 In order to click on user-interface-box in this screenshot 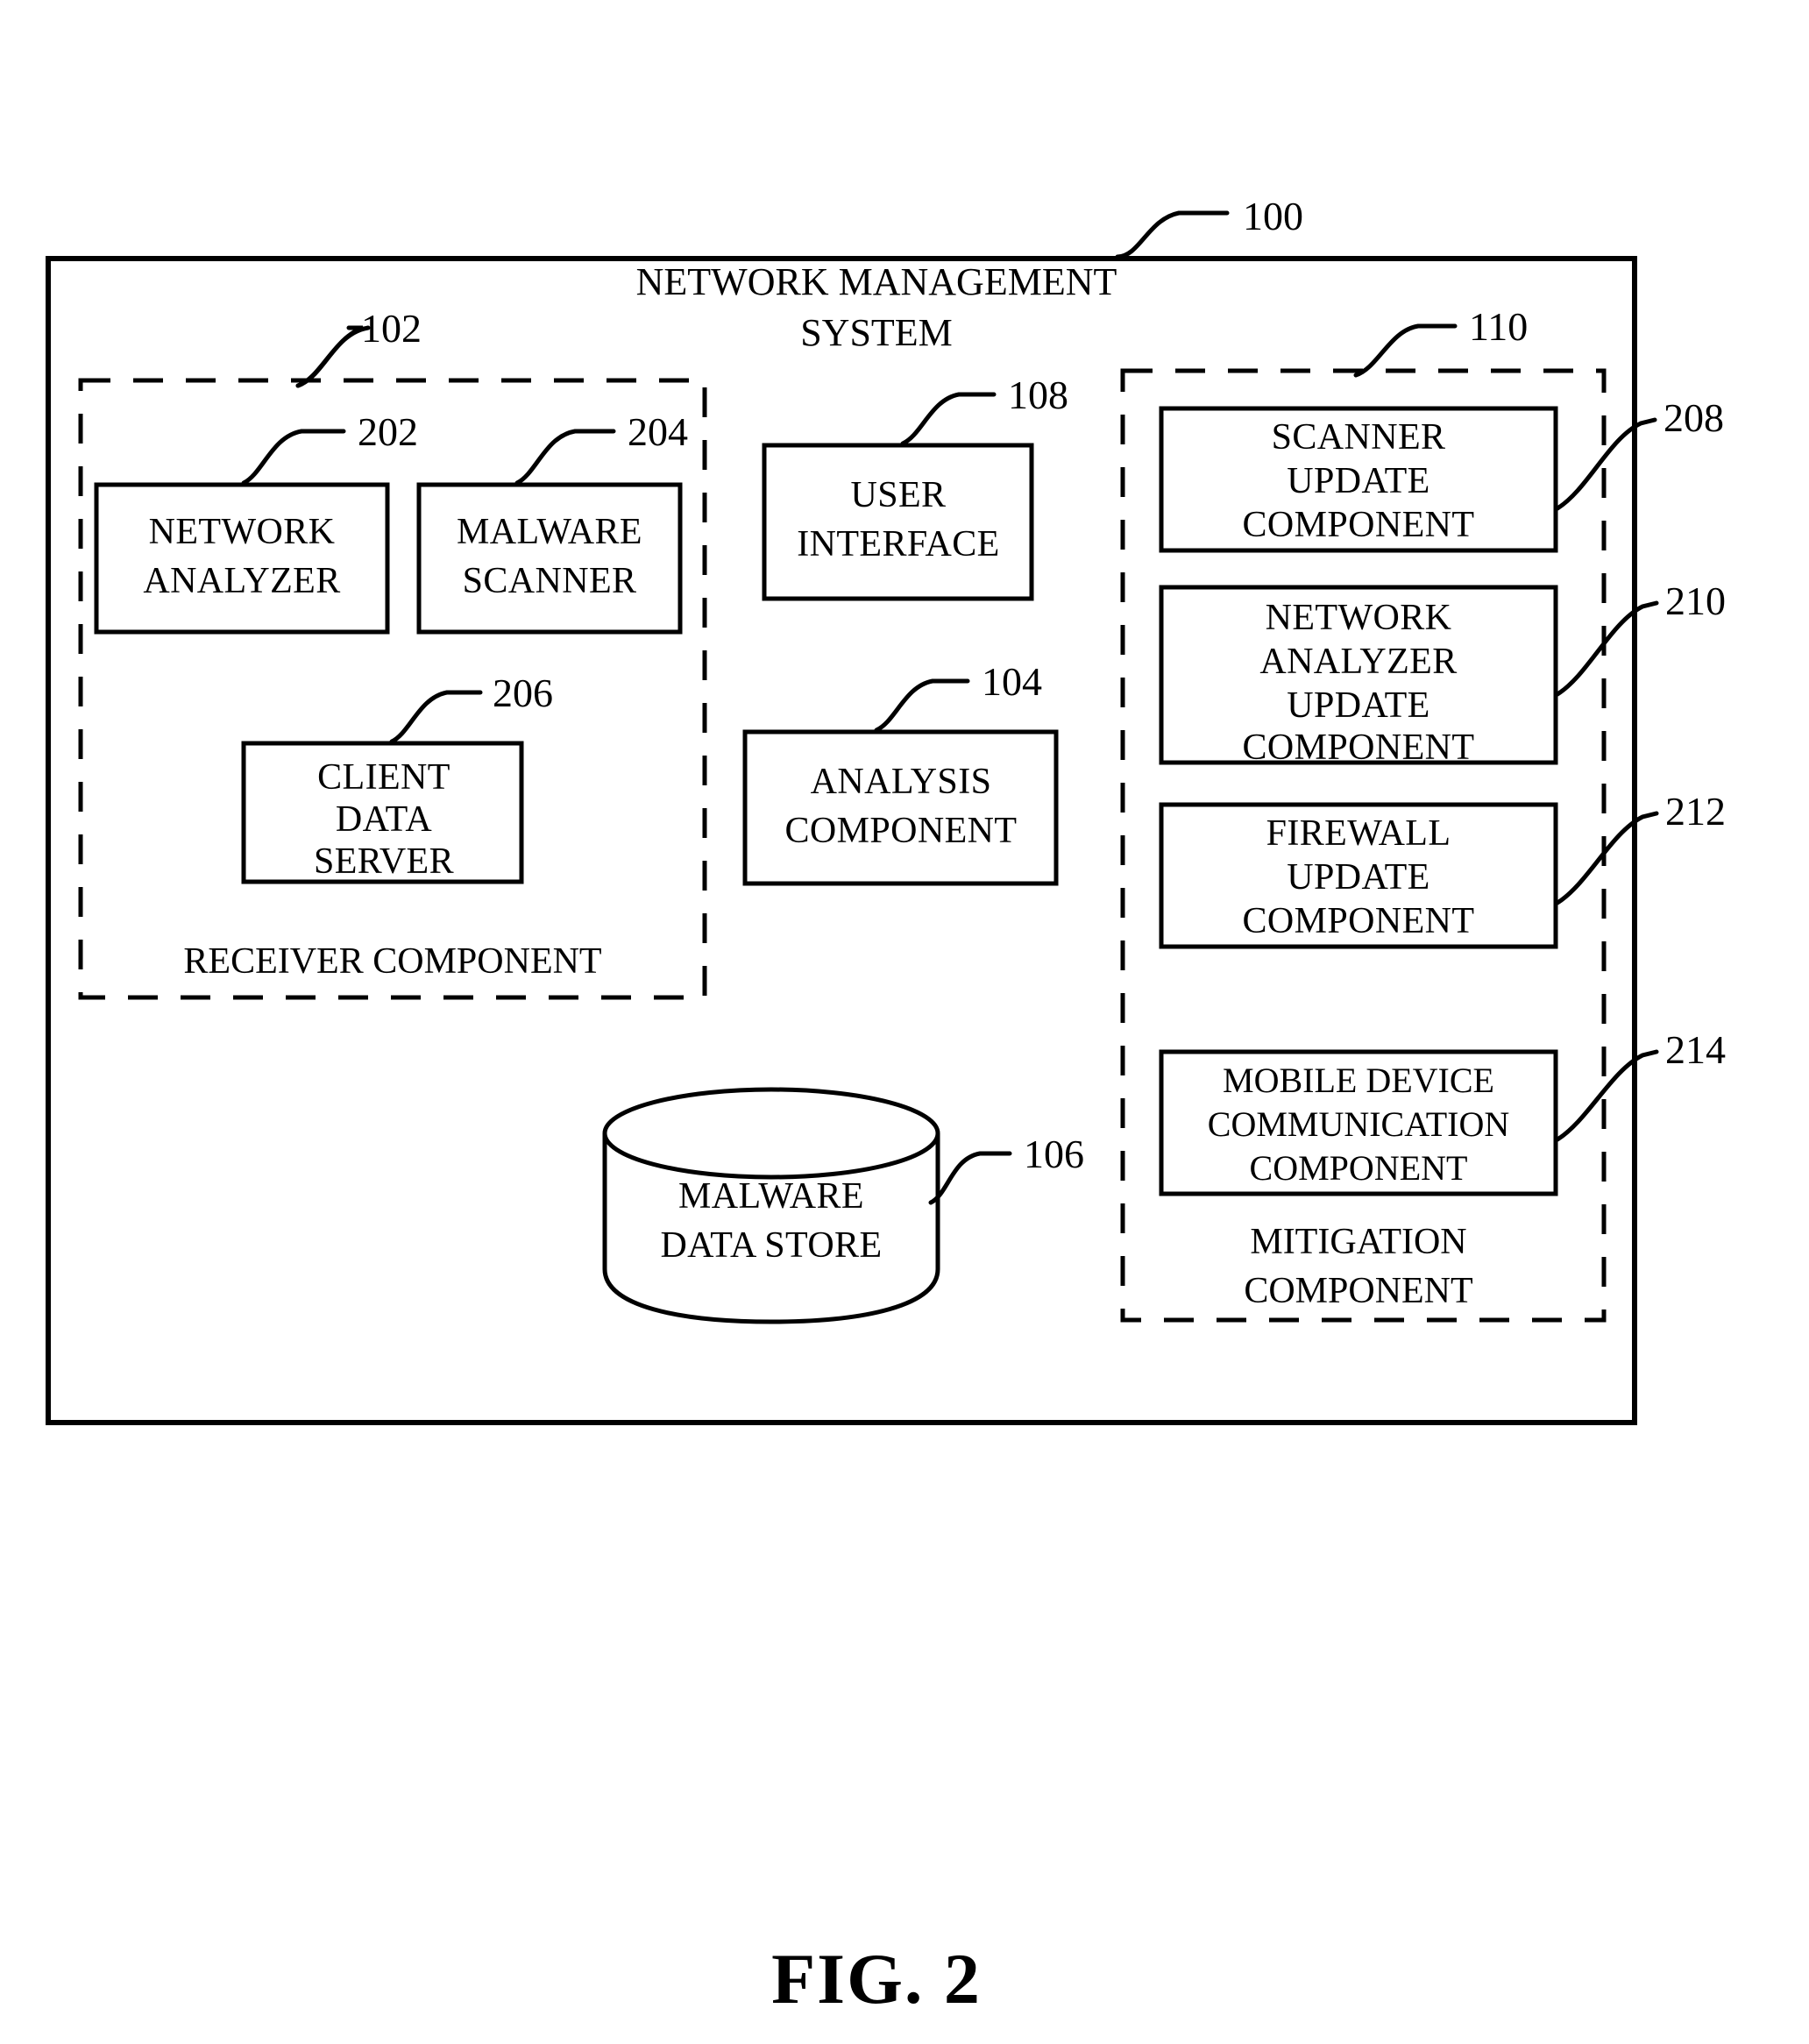, I will do `click(898, 522)`.